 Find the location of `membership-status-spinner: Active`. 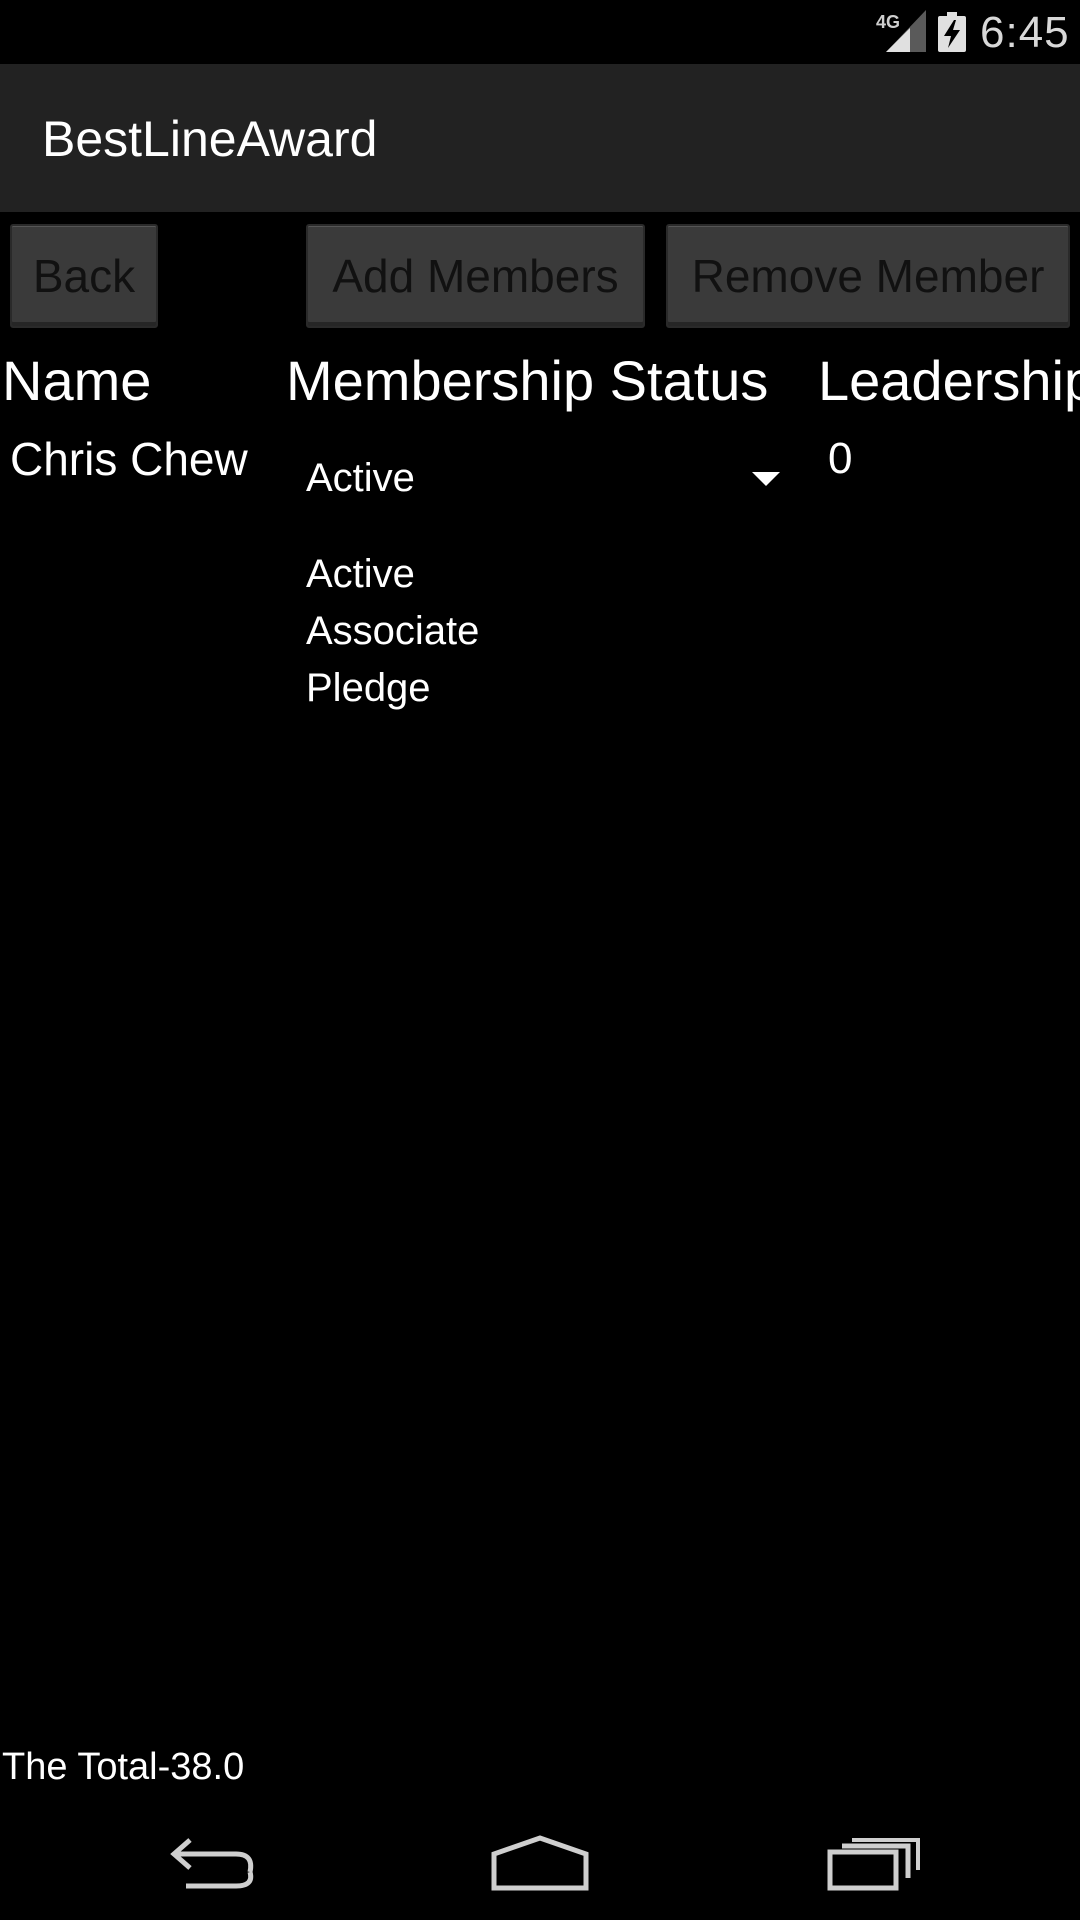

membership-status-spinner: Active is located at coordinates (541, 480).